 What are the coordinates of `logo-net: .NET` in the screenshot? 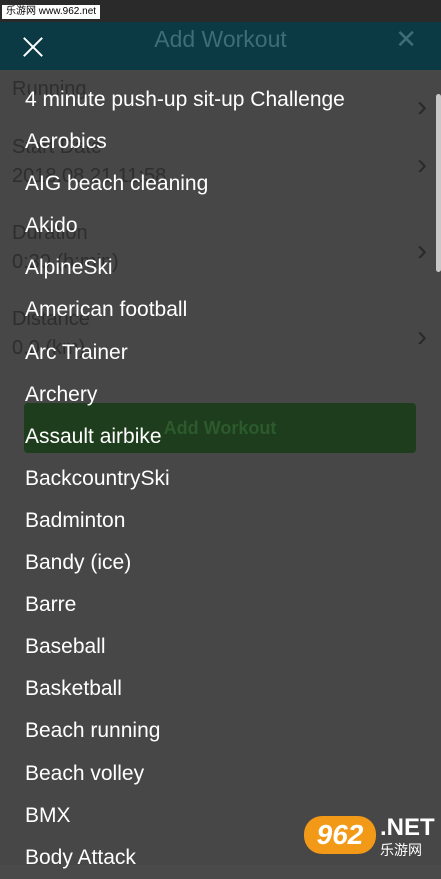 It's located at (407, 827).